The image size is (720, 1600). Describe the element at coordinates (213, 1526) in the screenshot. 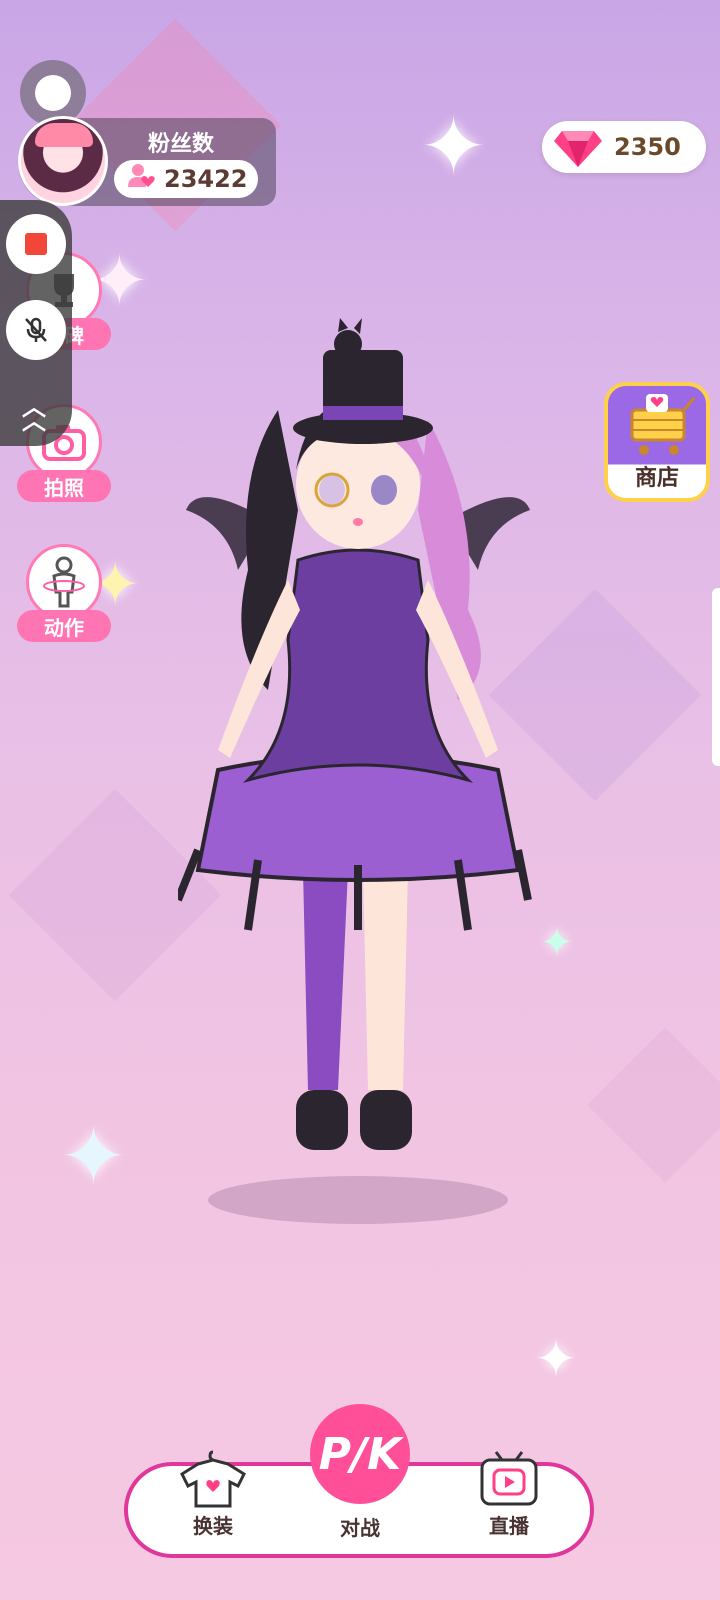

I see `nav-dress-label: 换装` at that location.